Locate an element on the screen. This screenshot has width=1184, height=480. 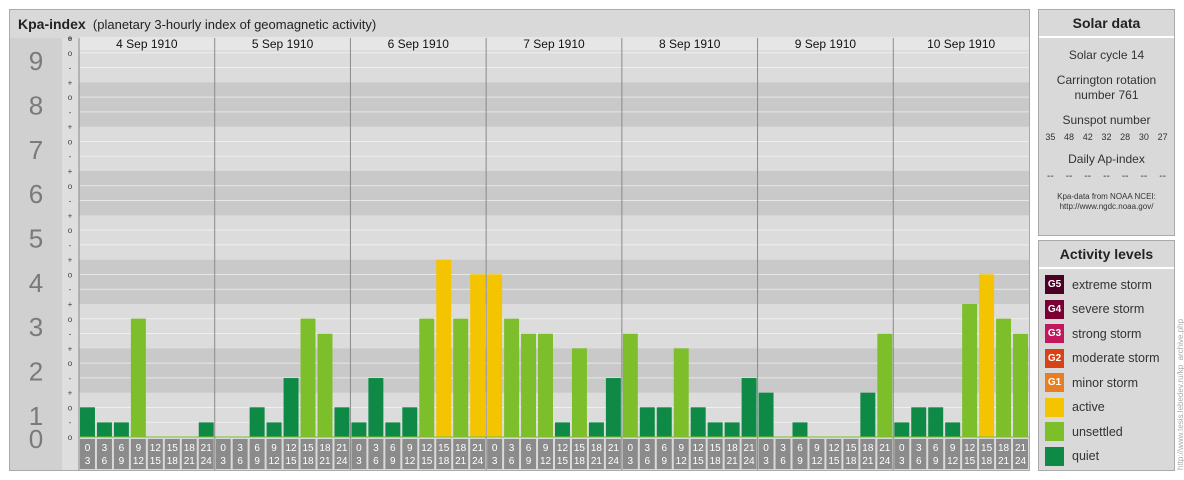
y-axis-label: 4 is located at coordinates (36, 283).